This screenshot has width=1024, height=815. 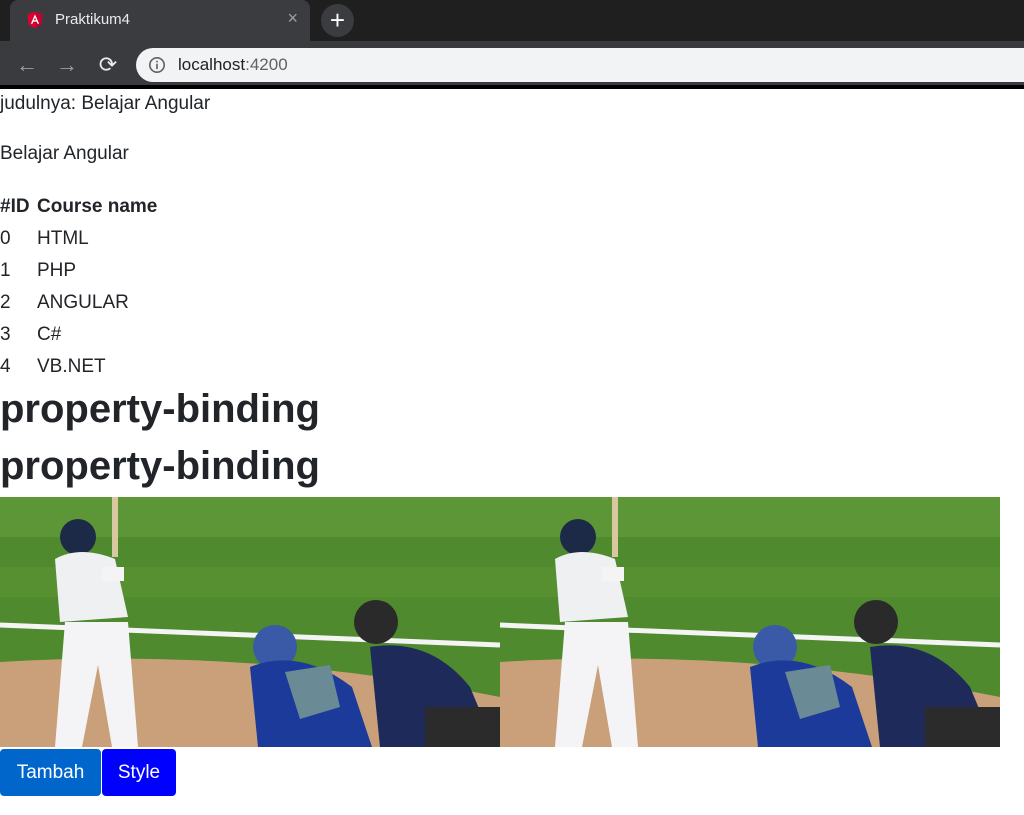 I want to click on row-course-name: PHP, so click(x=57, y=270).